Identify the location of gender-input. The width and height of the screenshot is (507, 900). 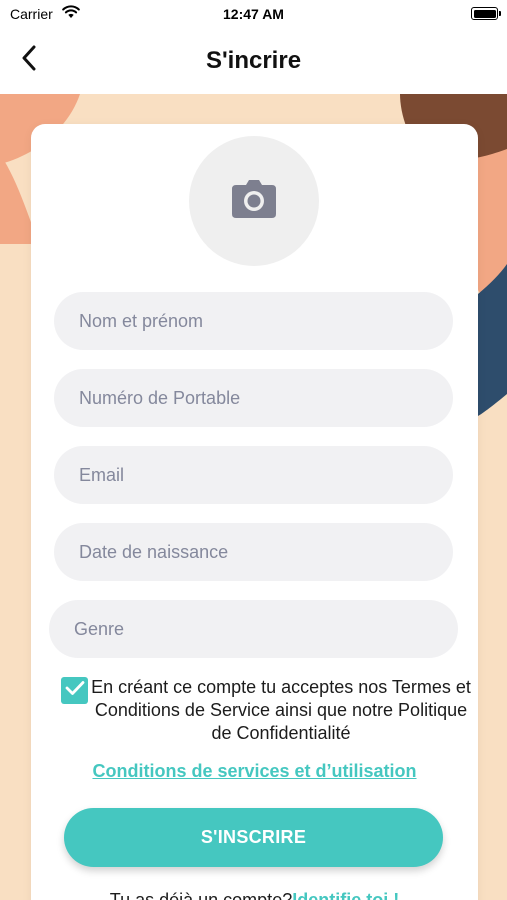
(253, 629).